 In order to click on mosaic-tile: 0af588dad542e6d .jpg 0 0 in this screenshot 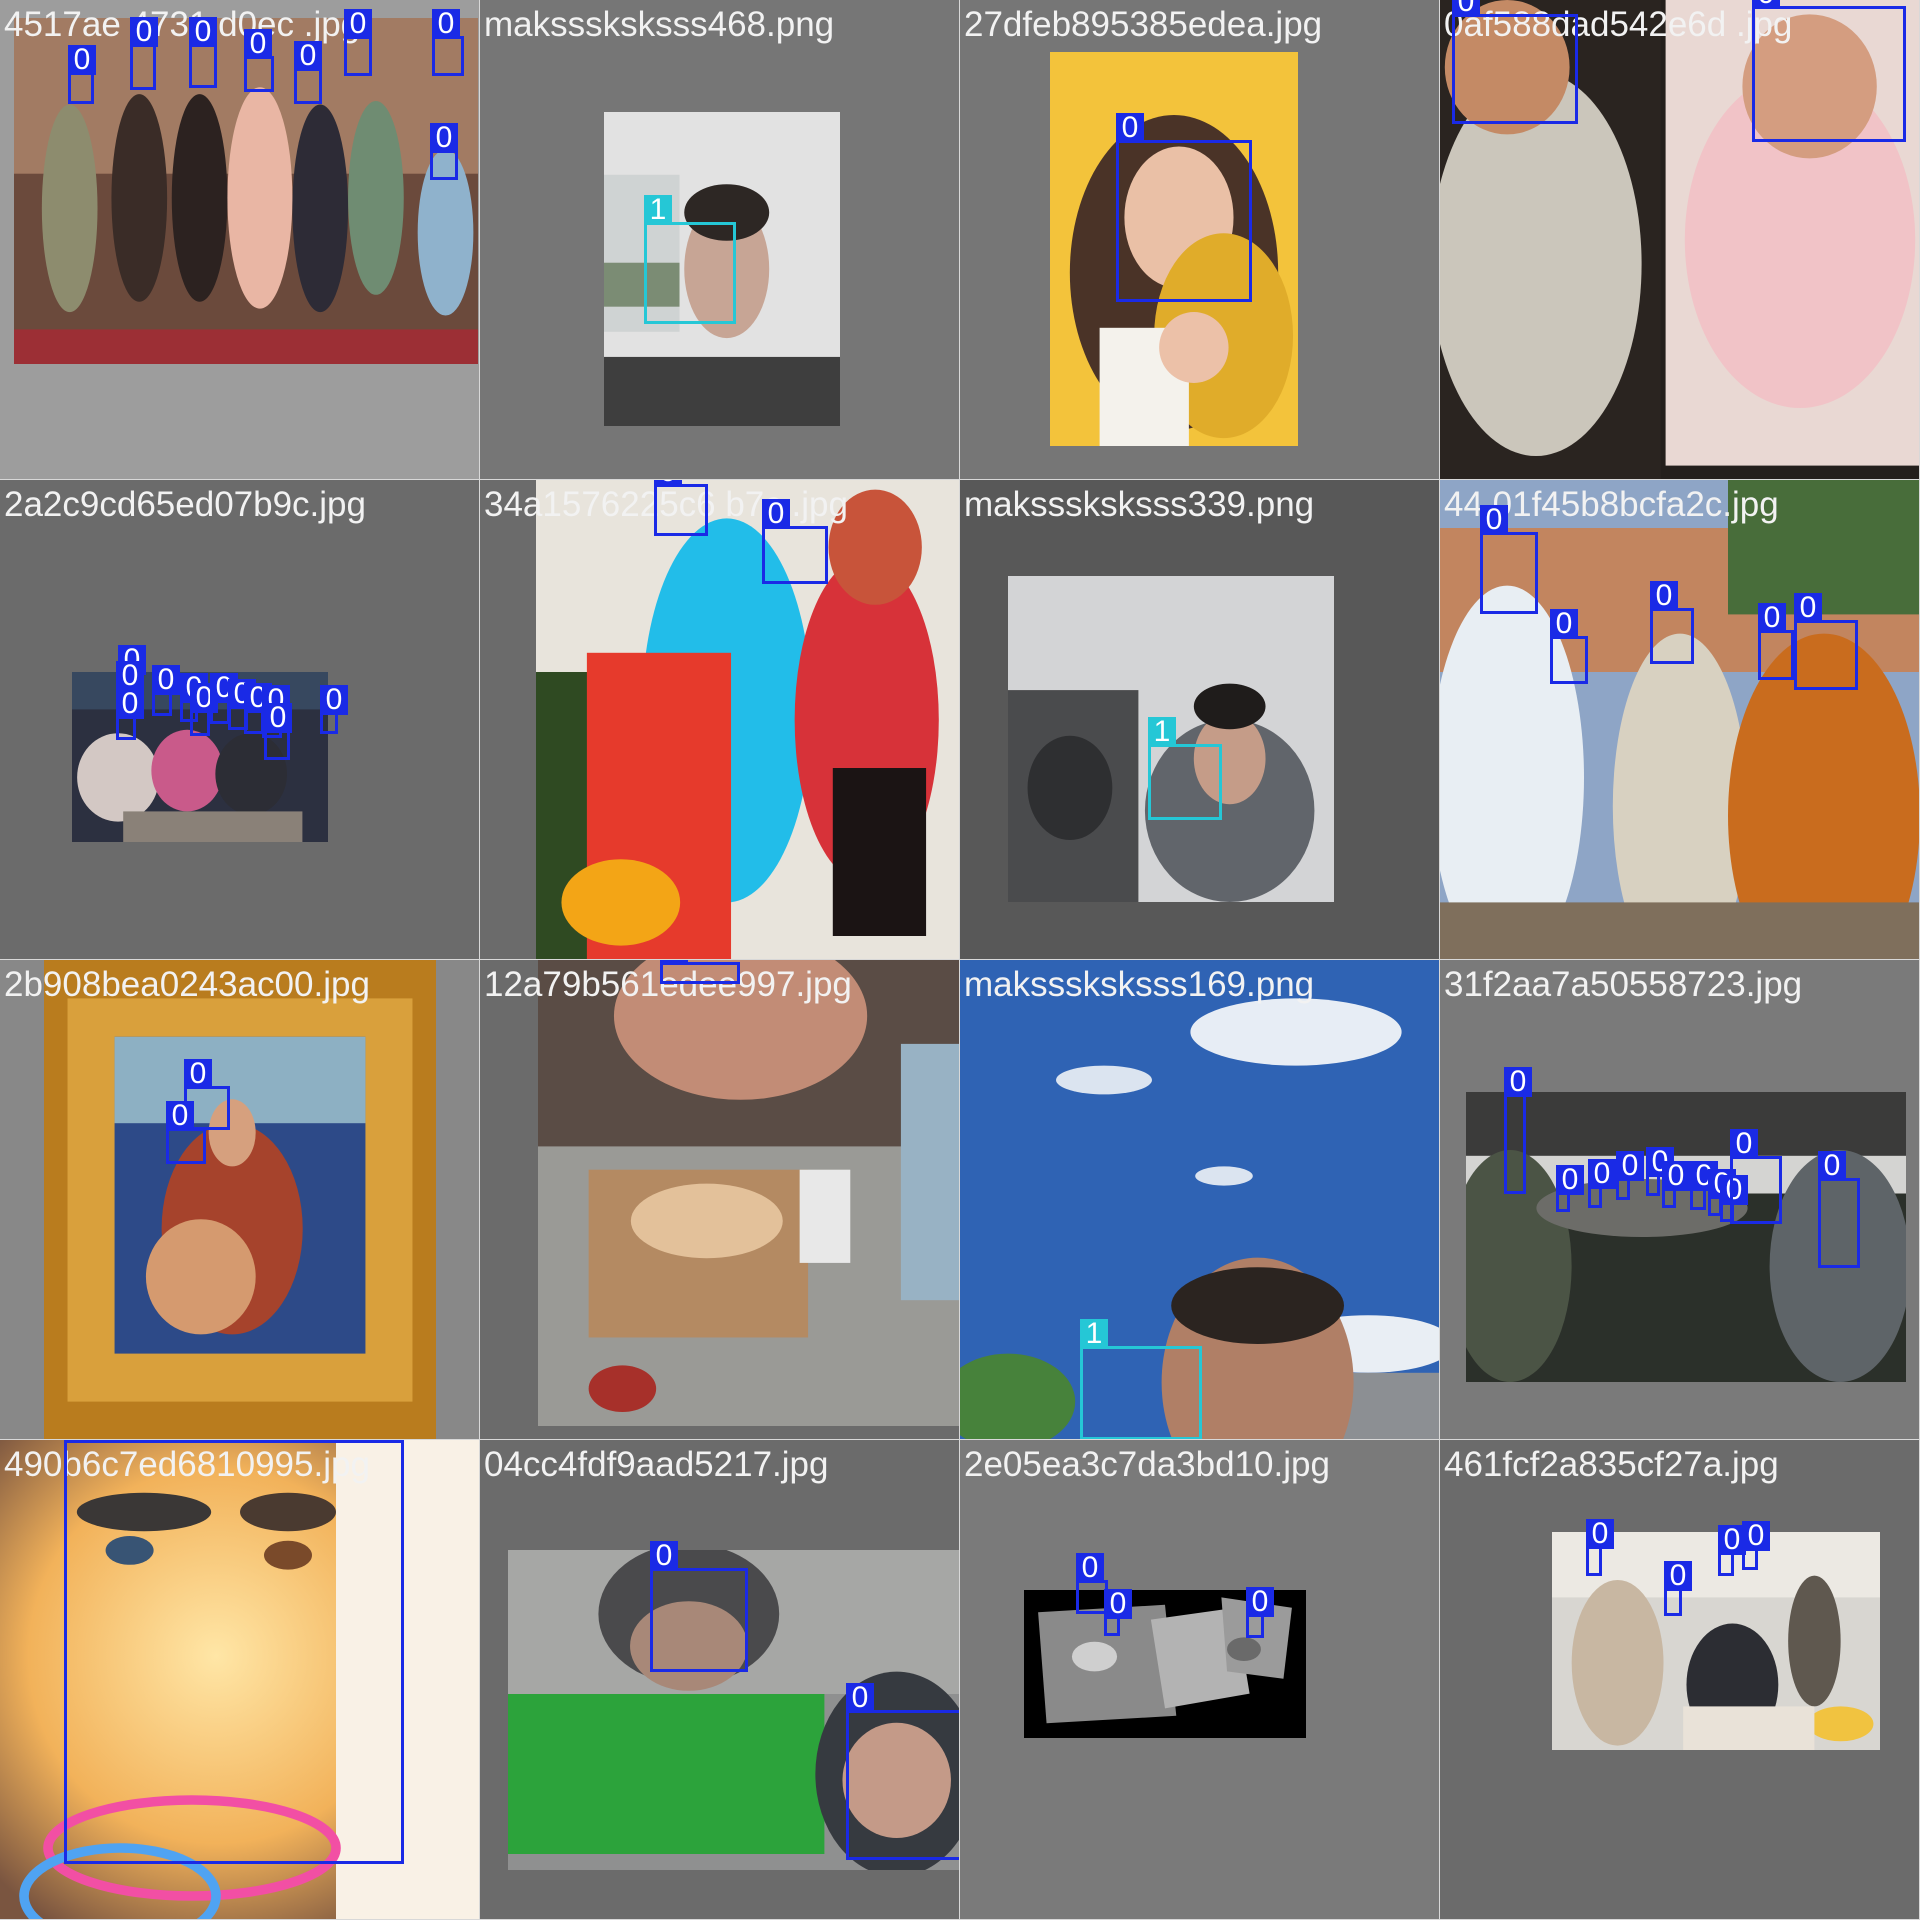, I will do `click(1680, 240)`.